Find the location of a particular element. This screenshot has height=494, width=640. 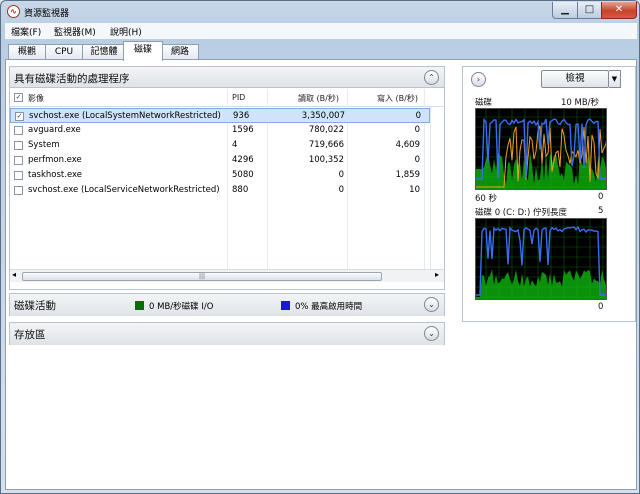

tab-cpu: CPU is located at coordinates (64, 52).